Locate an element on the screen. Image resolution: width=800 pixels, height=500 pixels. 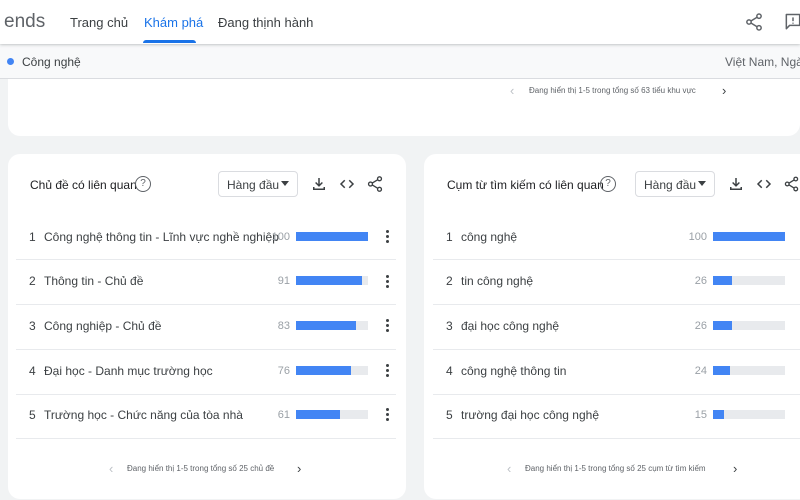
row-value: 76 is located at coordinates (283, 371).